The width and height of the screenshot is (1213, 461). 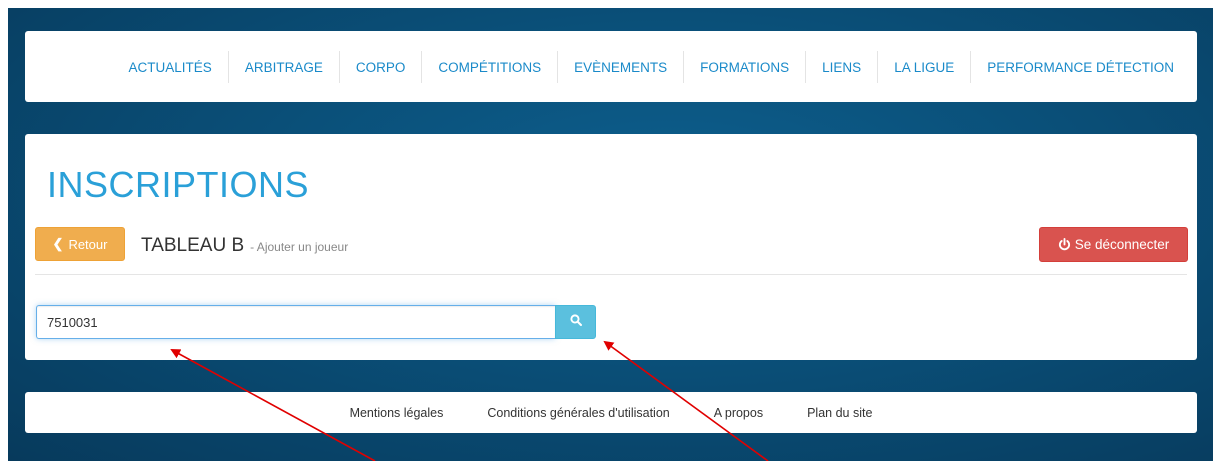 I want to click on table-heading: TABLEAU B - Ajouter un joueur, so click(x=244, y=246).